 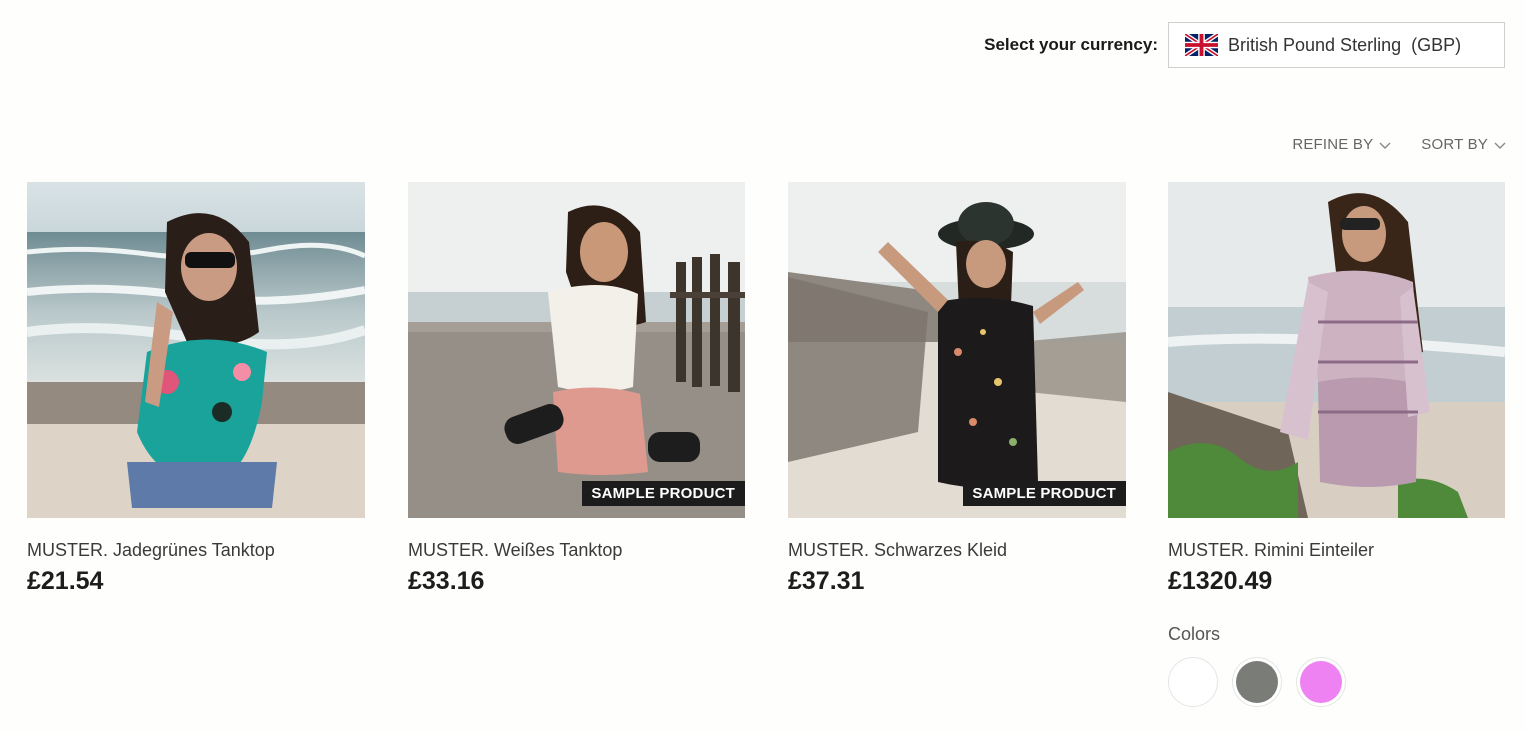 What do you see at coordinates (65, 581) in the screenshot?
I see `product-price: £21.54` at bounding box center [65, 581].